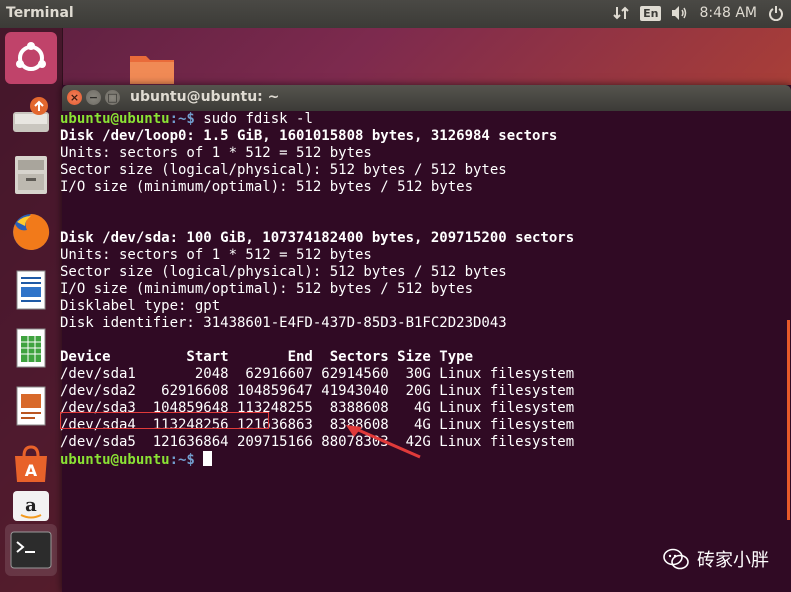  I want to click on keyboard-language-indicator: En, so click(651, 13).